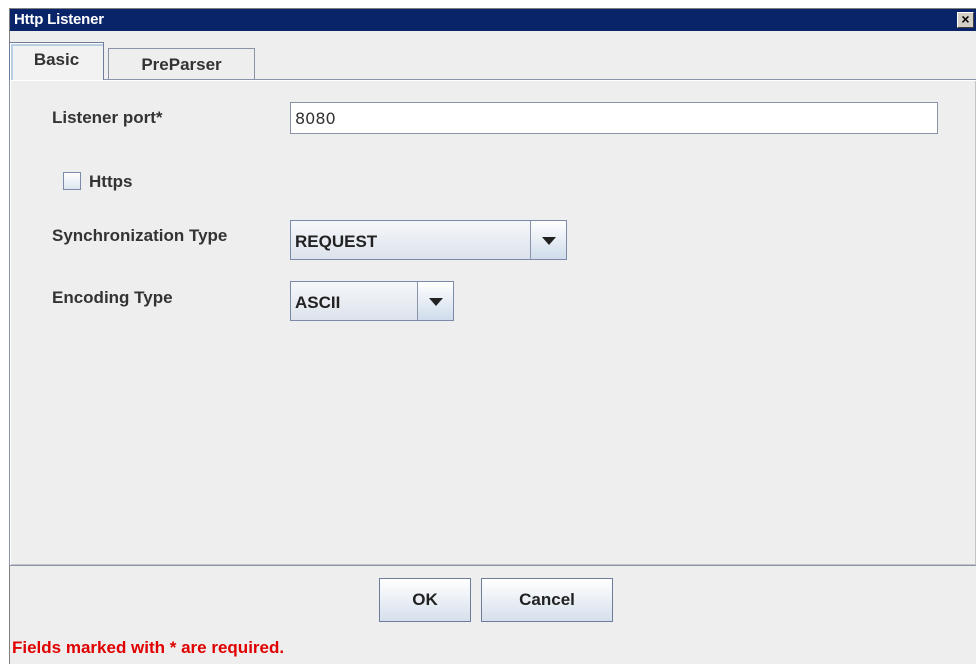  What do you see at coordinates (59, 19) in the screenshot?
I see `window-title: Http Listener` at bounding box center [59, 19].